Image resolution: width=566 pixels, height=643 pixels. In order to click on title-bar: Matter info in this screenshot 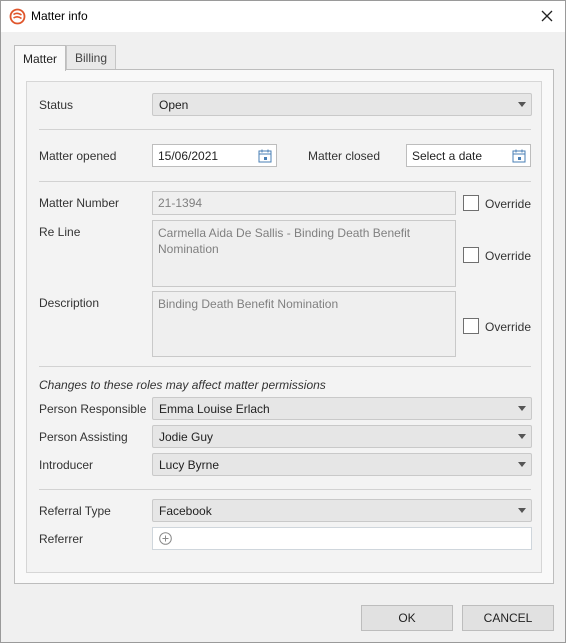, I will do `click(283, 16)`.